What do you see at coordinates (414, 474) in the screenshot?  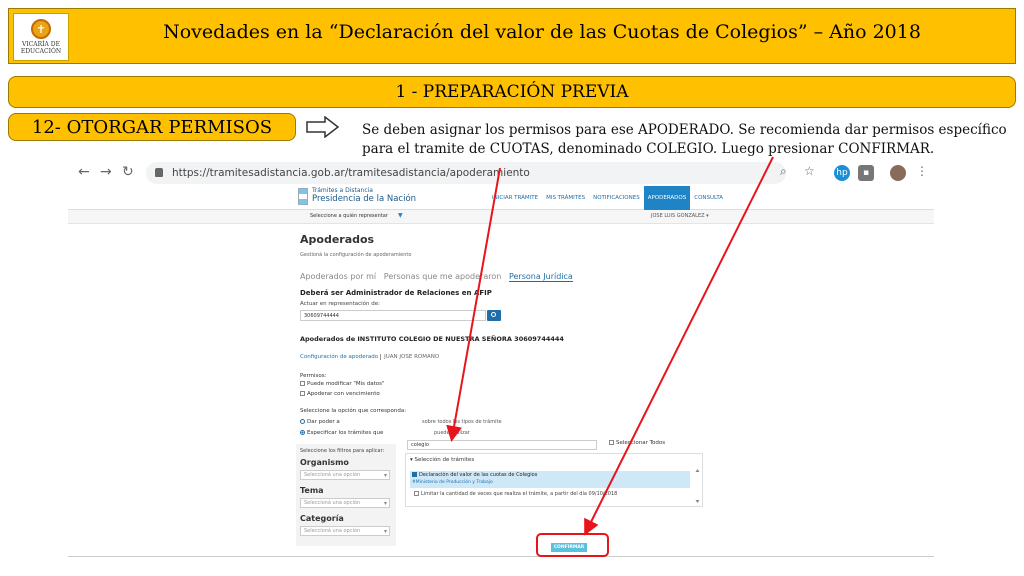 I see `checkbox-checked` at bounding box center [414, 474].